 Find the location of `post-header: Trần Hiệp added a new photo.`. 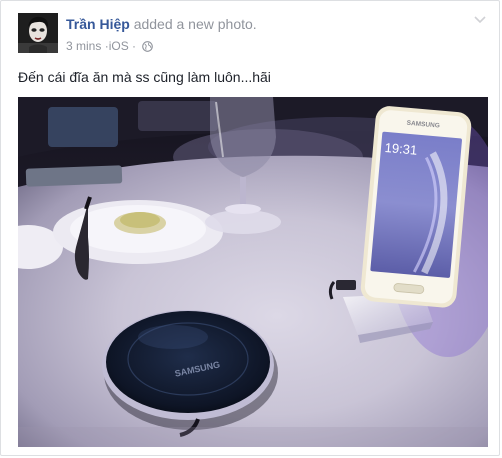

post-header: Trần Hiệp added a new photo. is located at coordinates (161, 24).